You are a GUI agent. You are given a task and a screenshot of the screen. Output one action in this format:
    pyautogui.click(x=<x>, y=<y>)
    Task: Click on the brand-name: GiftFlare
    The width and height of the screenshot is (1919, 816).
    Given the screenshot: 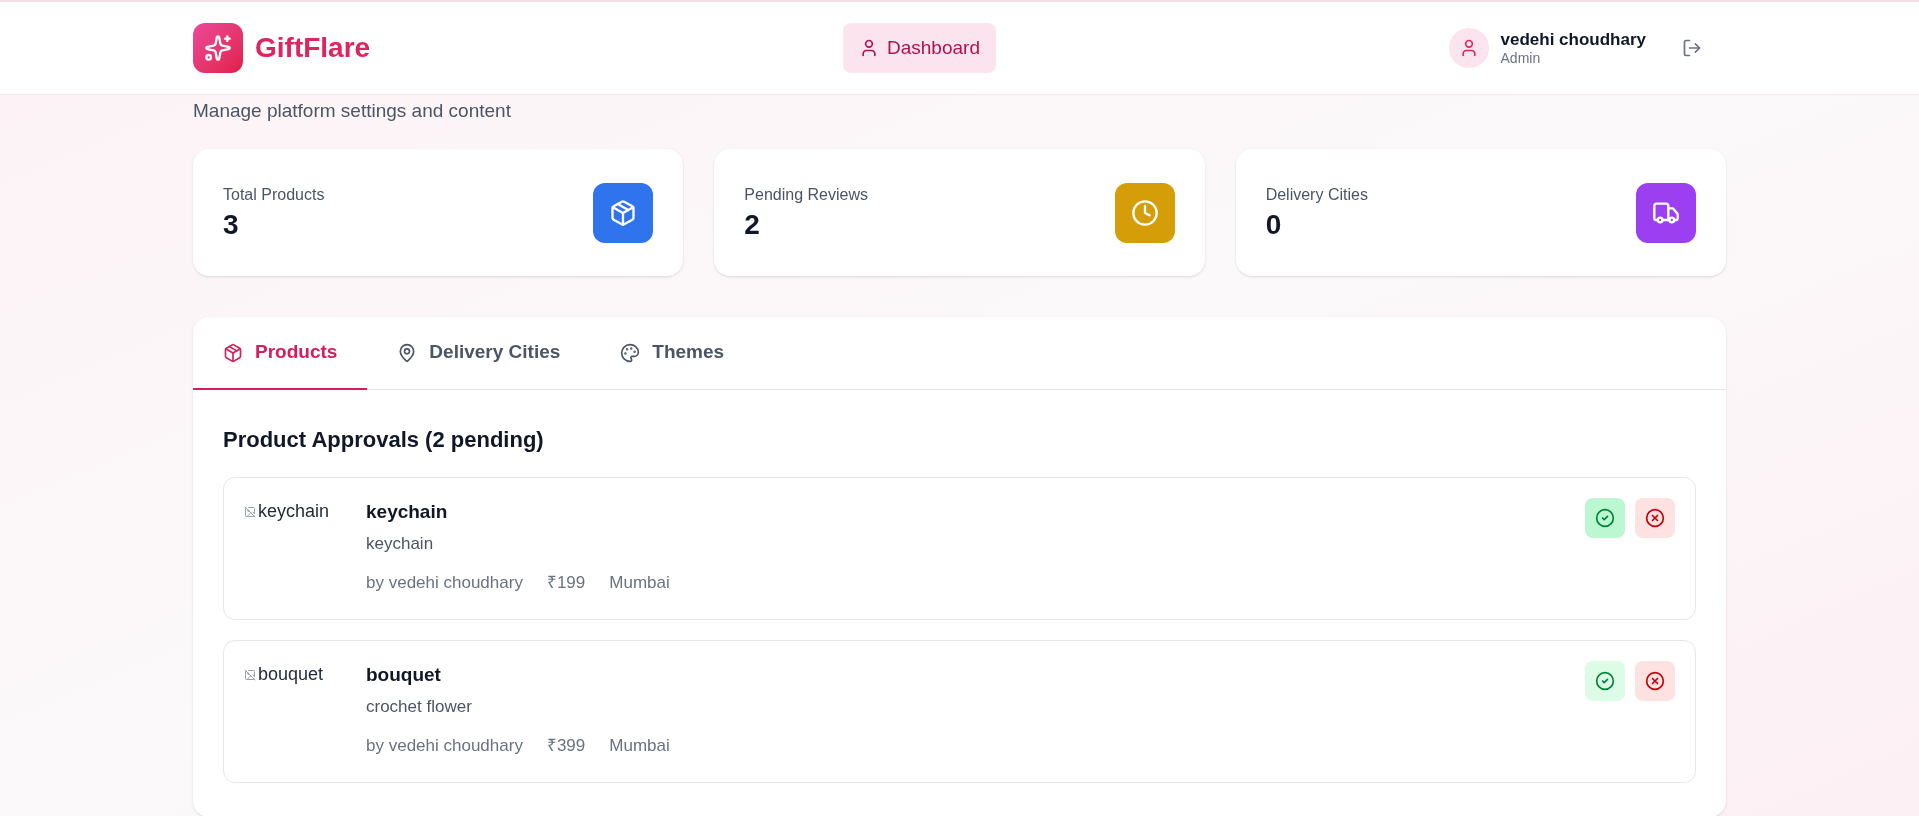 What is the action you would take?
    pyautogui.click(x=313, y=48)
    